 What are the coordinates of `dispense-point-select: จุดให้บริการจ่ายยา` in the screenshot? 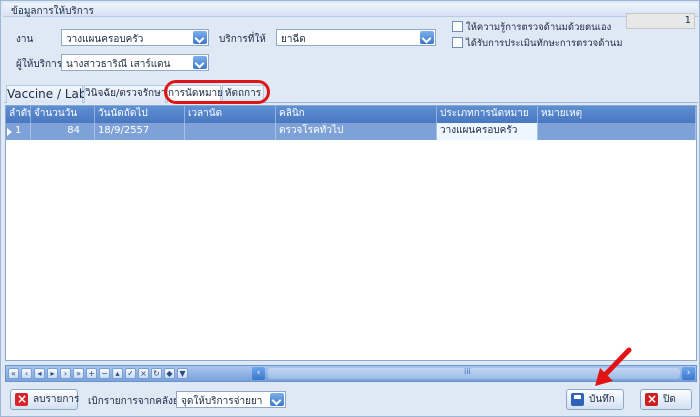 It's located at (231, 399).